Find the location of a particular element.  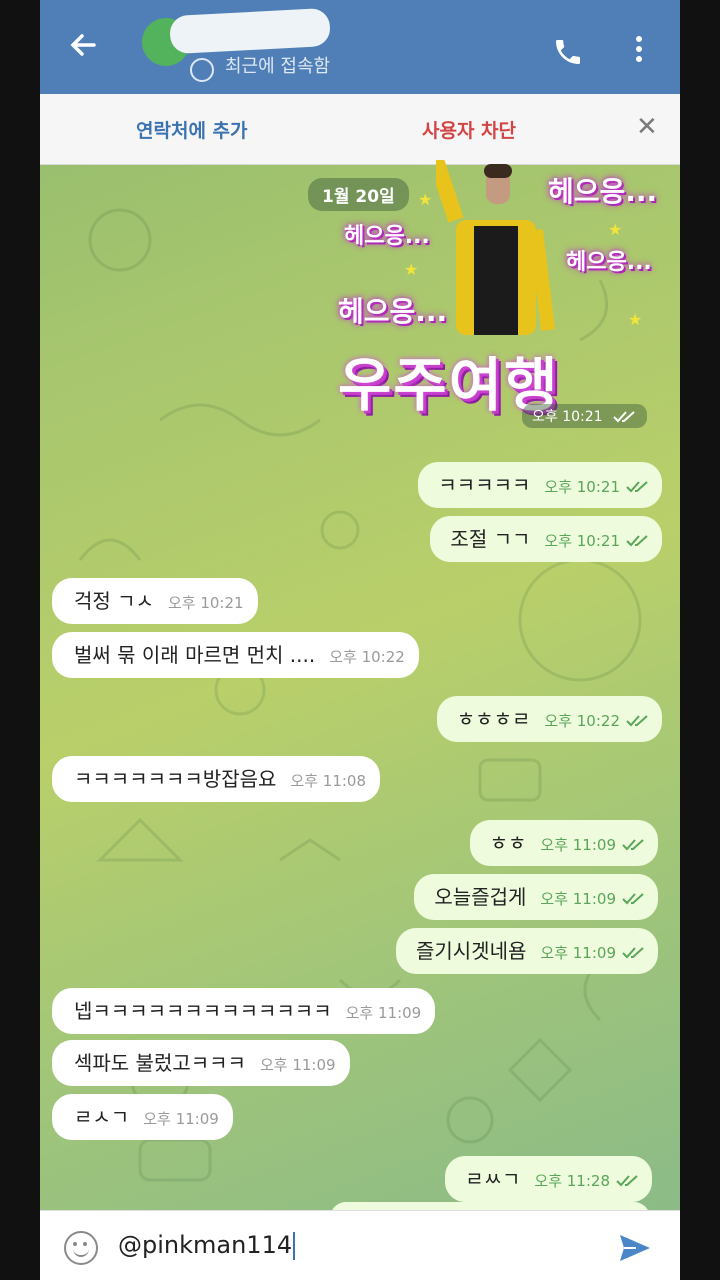

message-text: ㄹㅅㄱ is located at coordinates (102, 1117).